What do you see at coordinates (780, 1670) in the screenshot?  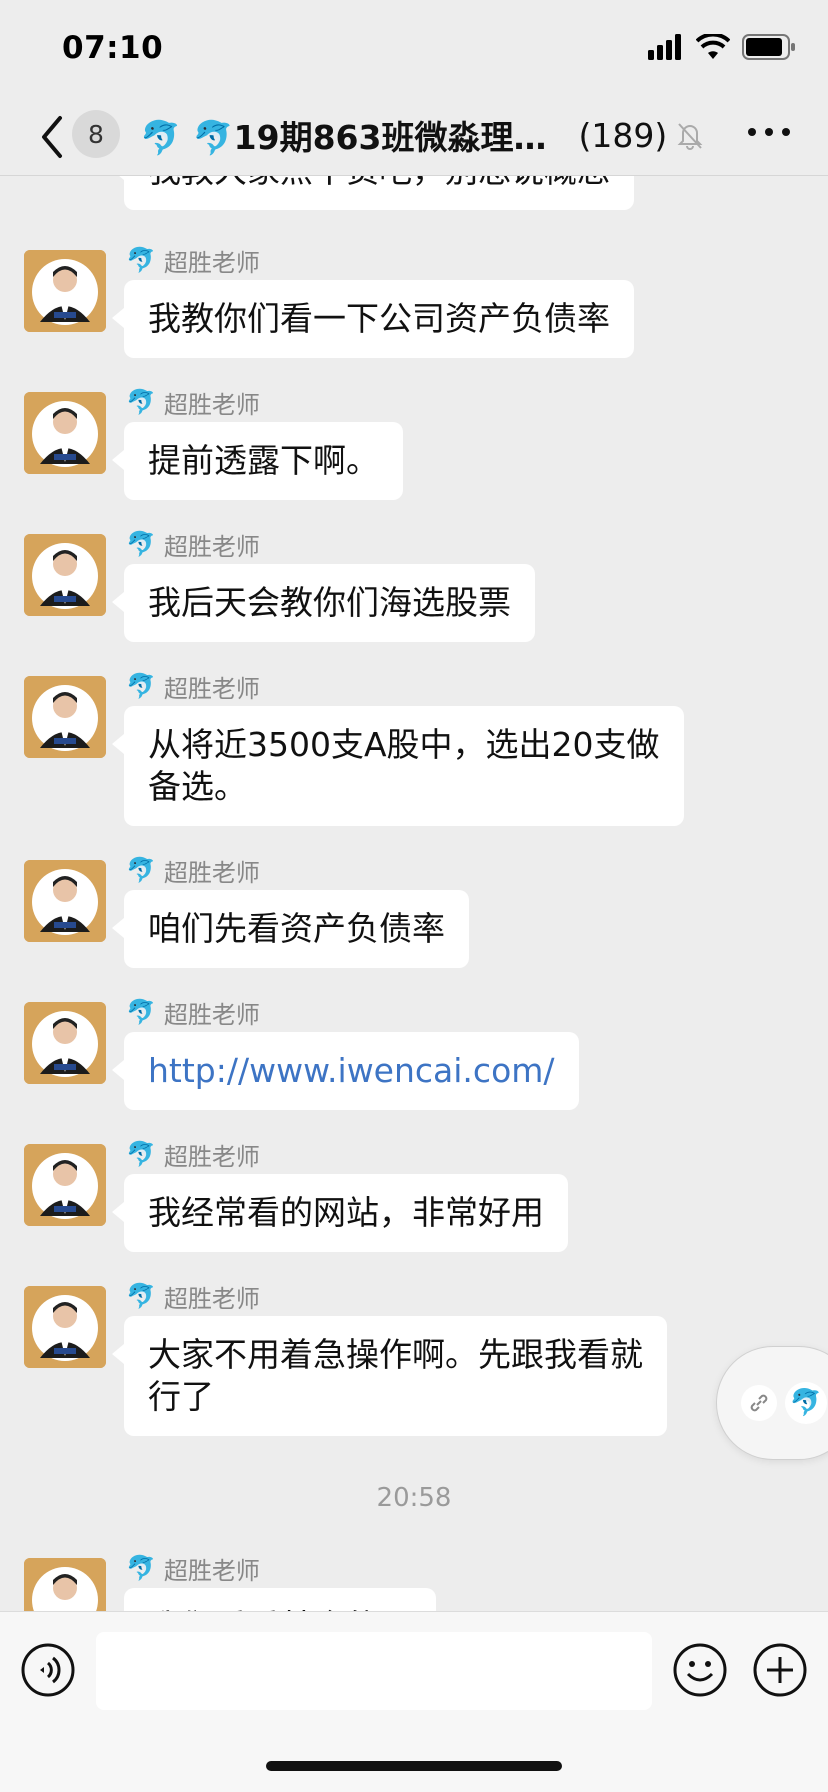 I see `plus-icon` at bounding box center [780, 1670].